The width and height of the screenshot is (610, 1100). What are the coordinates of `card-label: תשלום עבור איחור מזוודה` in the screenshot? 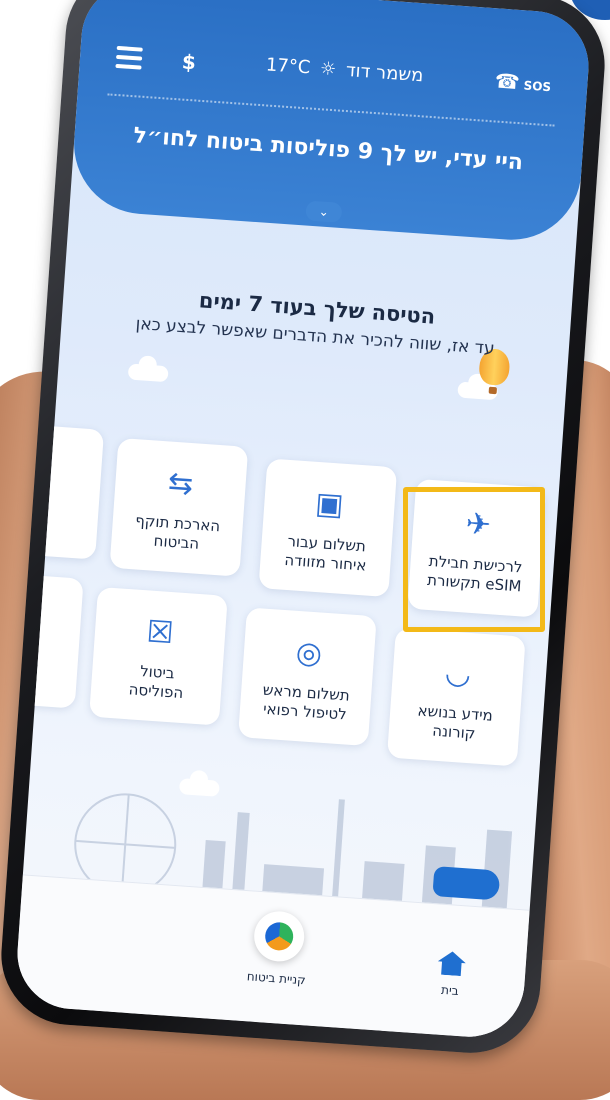 It's located at (325, 553).